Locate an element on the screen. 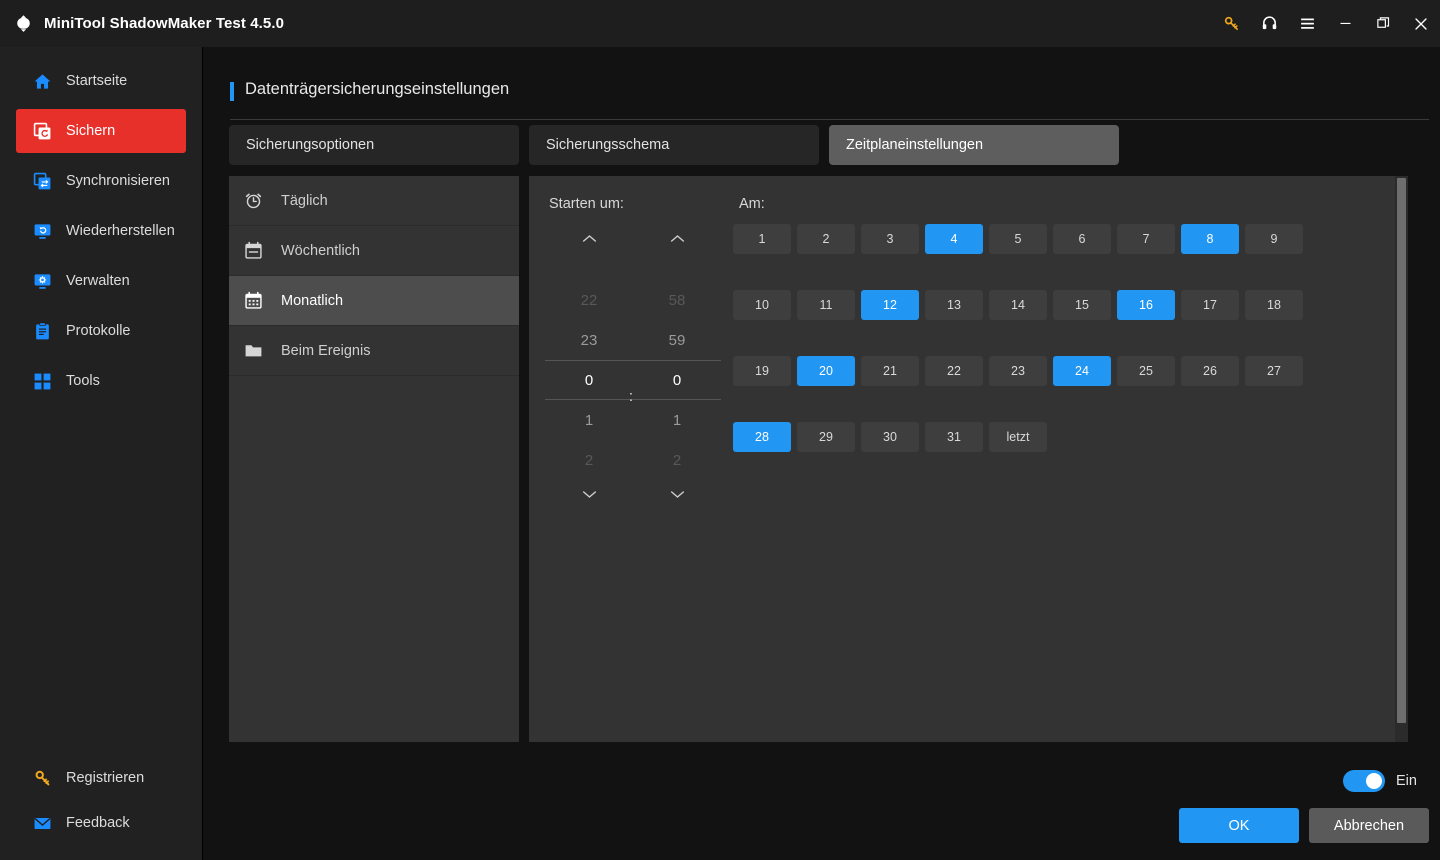 This screenshot has width=1440, height=860. restore-icon is located at coordinates (42, 231).